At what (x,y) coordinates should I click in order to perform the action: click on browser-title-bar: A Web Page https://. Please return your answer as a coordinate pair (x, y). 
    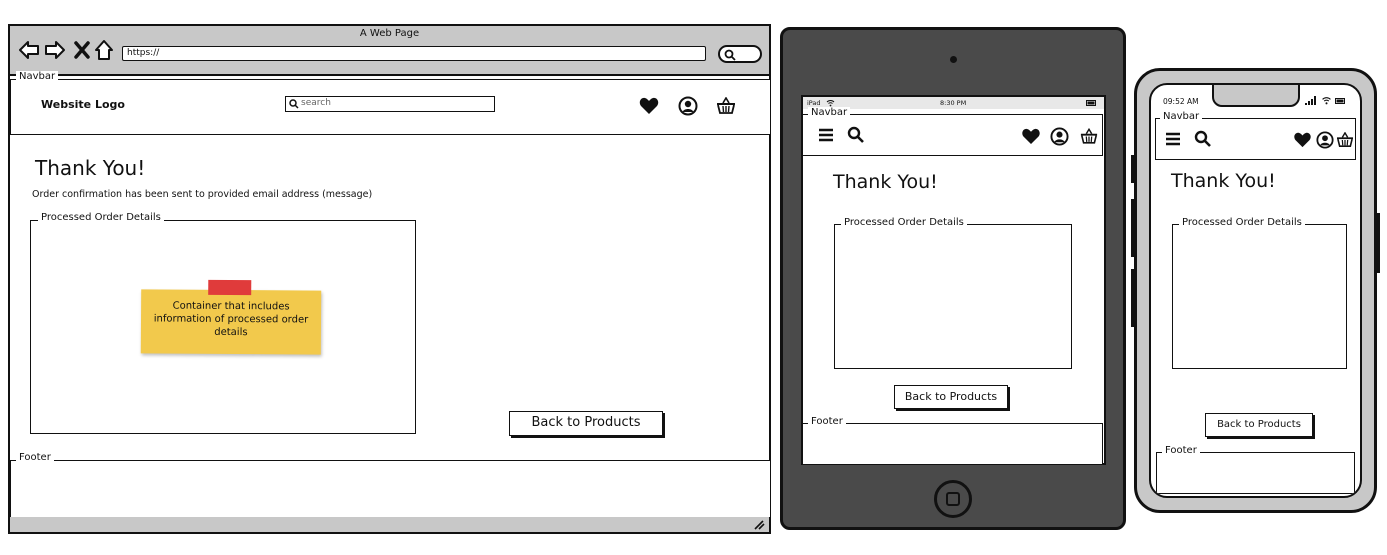
    Looking at the image, I should click on (389, 51).